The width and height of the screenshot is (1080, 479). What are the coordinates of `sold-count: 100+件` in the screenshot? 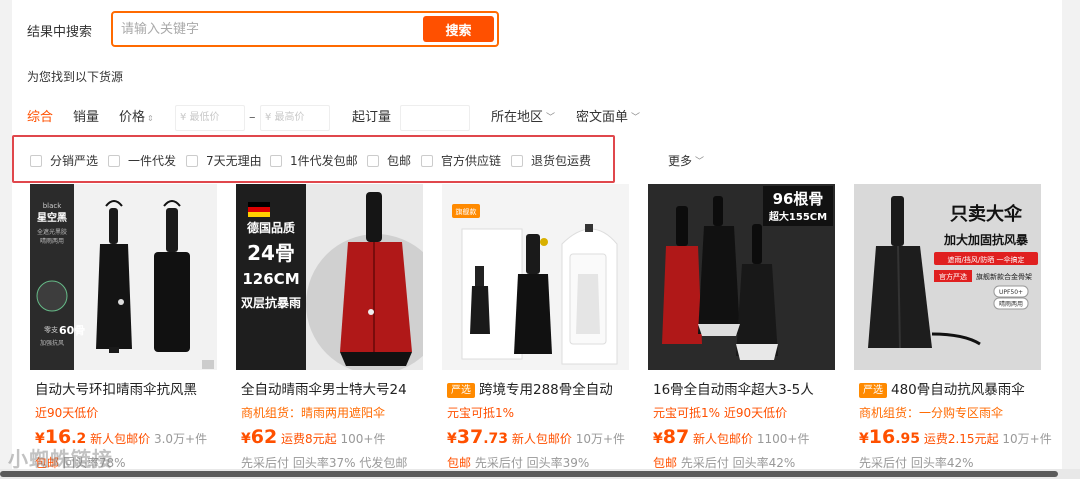 It's located at (363, 439).